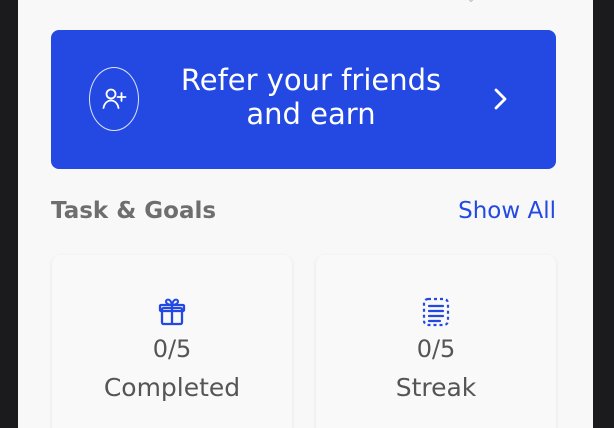 The width and height of the screenshot is (614, 428). What do you see at coordinates (474, 2) in the screenshot?
I see `top-edge-icon: ⌄` at bounding box center [474, 2].